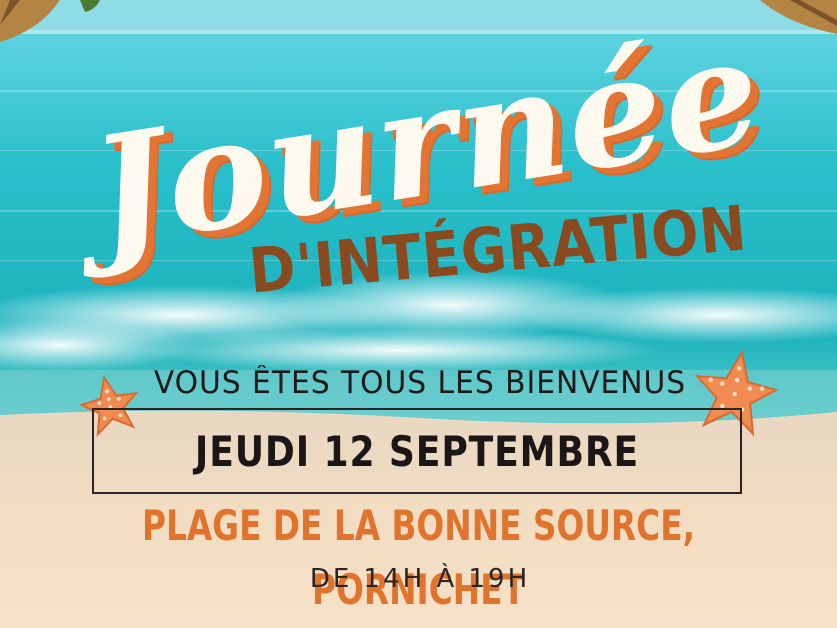 The image size is (837, 628). I want to click on event-hours: DE 14H À 19H, so click(420, 579).